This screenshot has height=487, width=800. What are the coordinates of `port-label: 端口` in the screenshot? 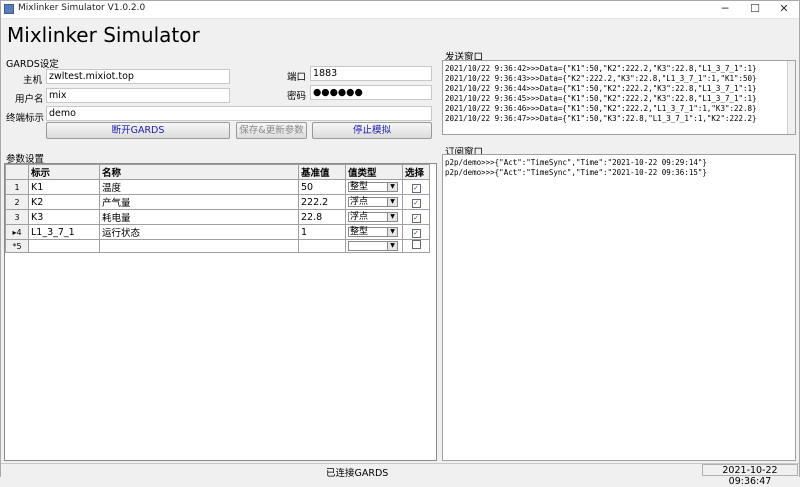 It's located at (297, 77).